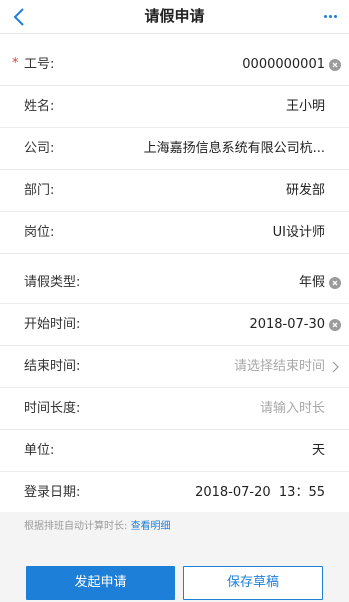  What do you see at coordinates (39, 64) in the screenshot?
I see `field-label: 工号:` at bounding box center [39, 64].